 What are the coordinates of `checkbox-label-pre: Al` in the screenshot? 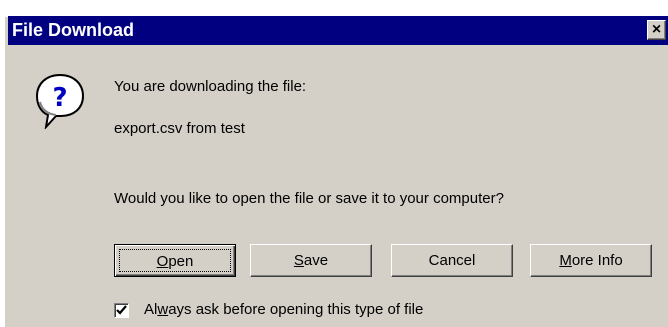 It's located at (151, 309).